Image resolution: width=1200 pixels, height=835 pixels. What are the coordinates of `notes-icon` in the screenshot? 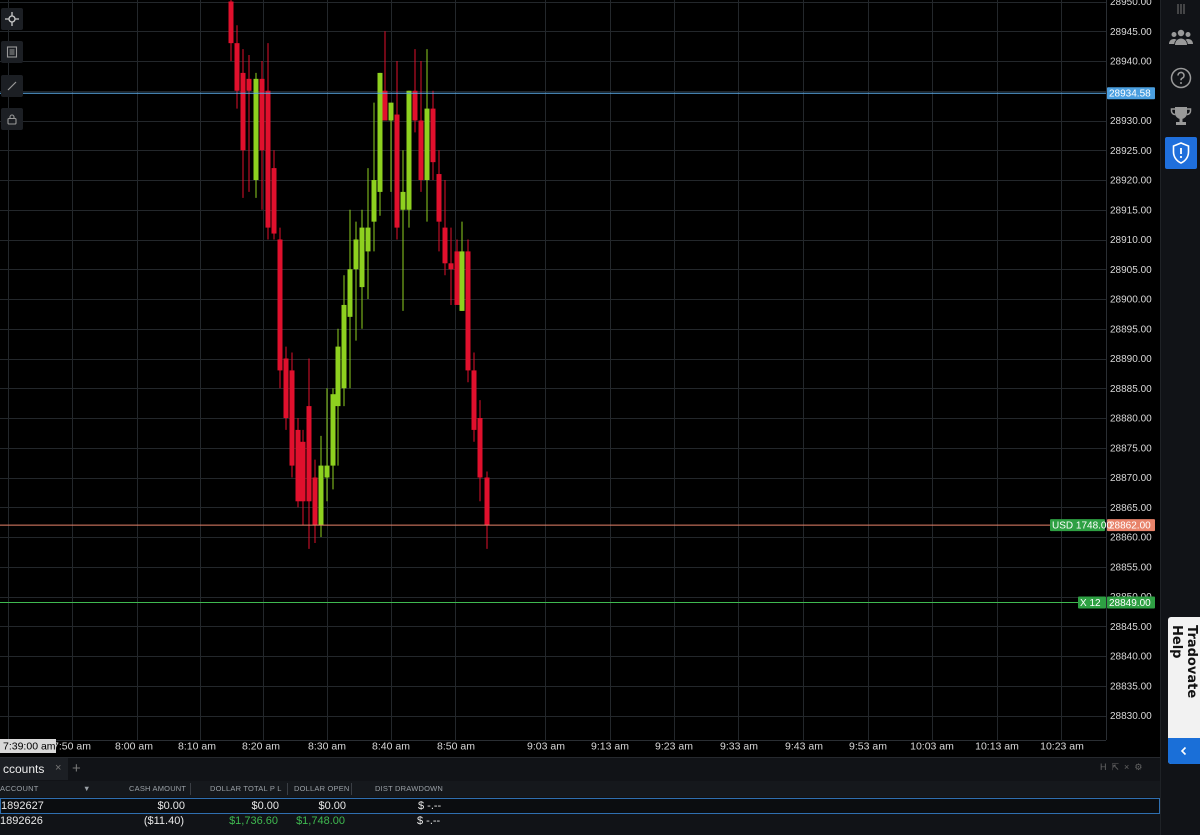 It's located at (12, 52).